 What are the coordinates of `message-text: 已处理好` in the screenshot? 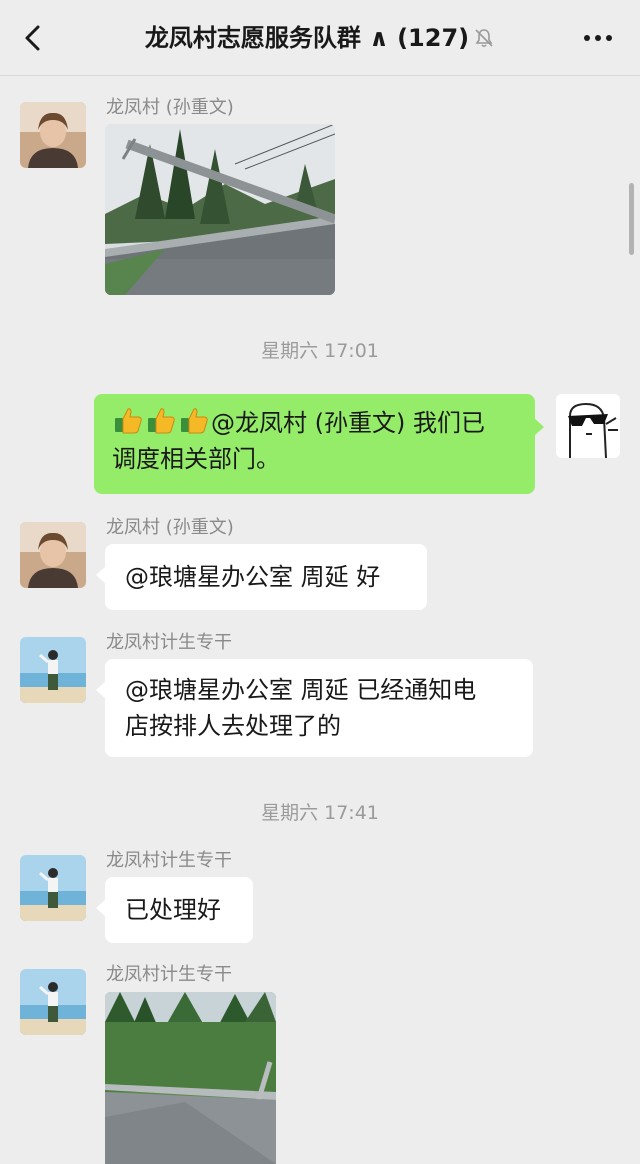 It's located at (173, 910).